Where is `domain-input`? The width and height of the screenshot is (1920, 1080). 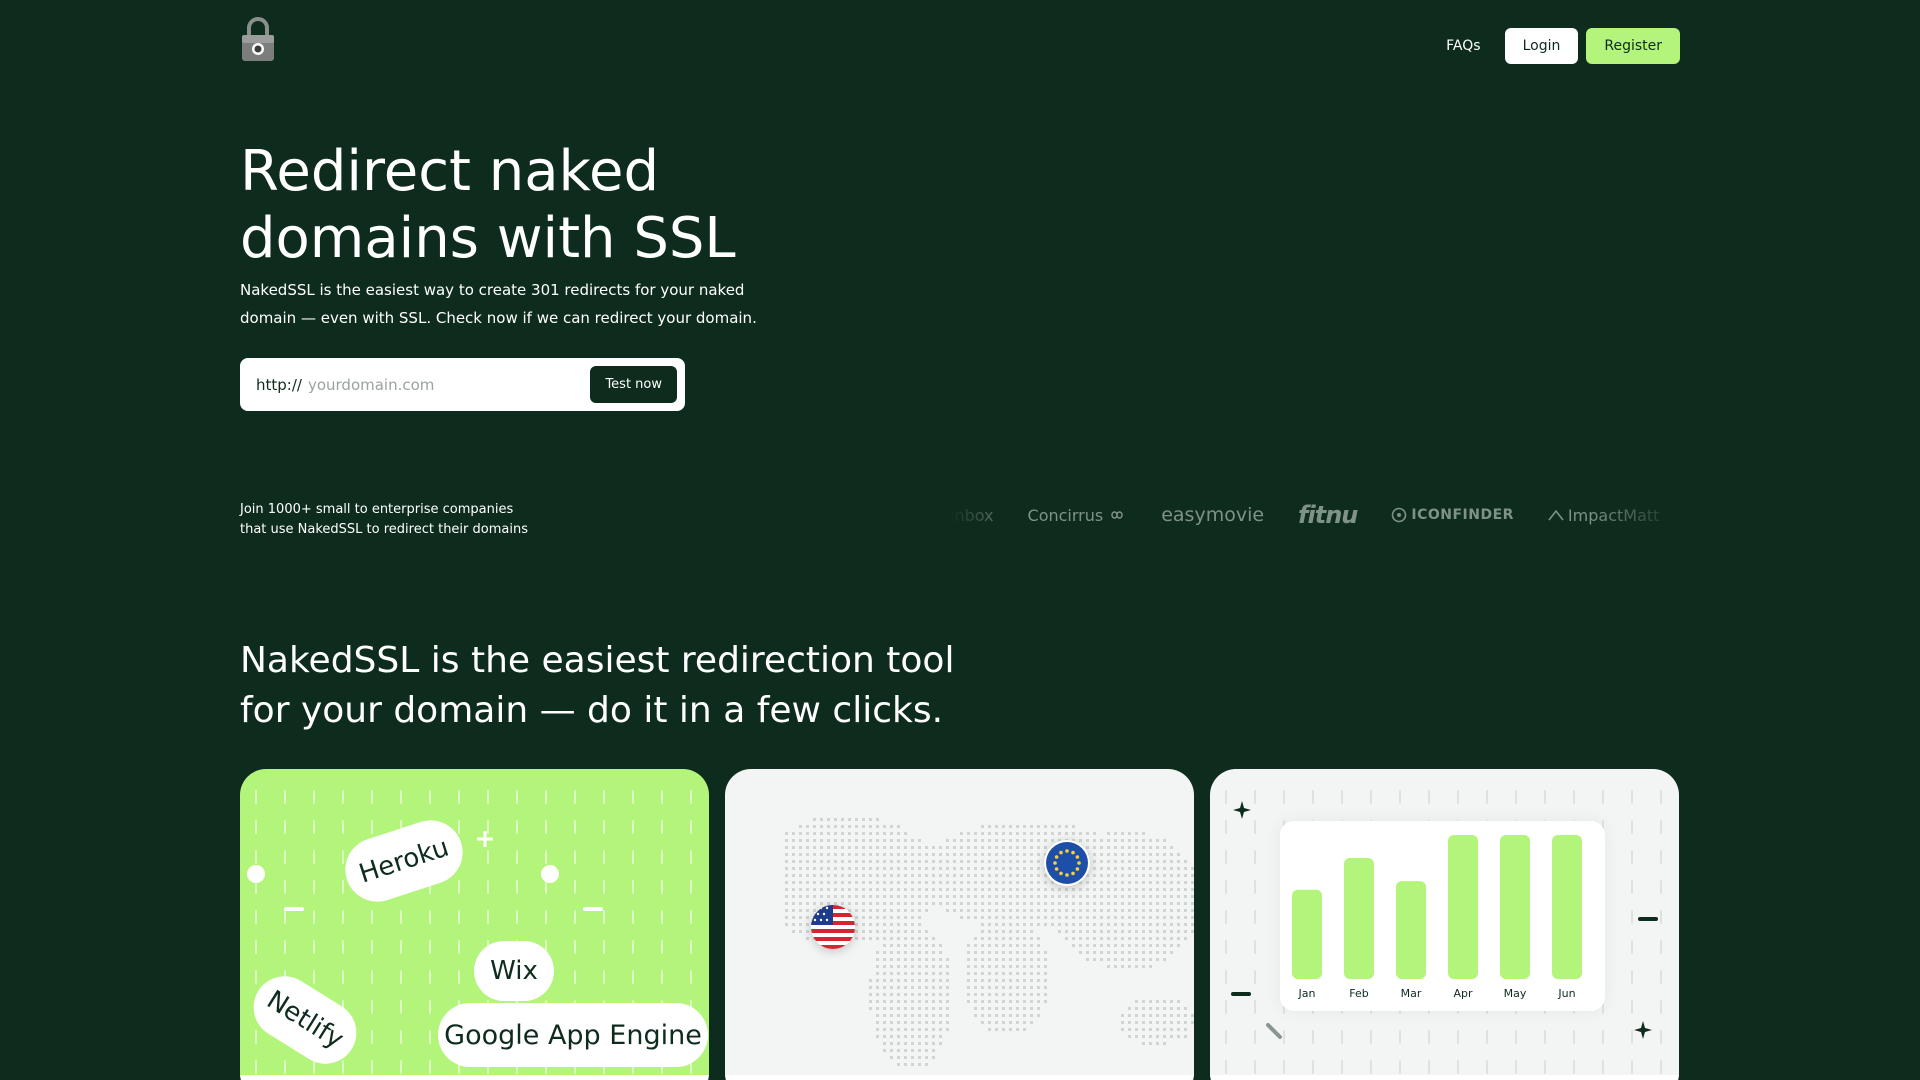
domain-input is located at coordinates (449, 384).